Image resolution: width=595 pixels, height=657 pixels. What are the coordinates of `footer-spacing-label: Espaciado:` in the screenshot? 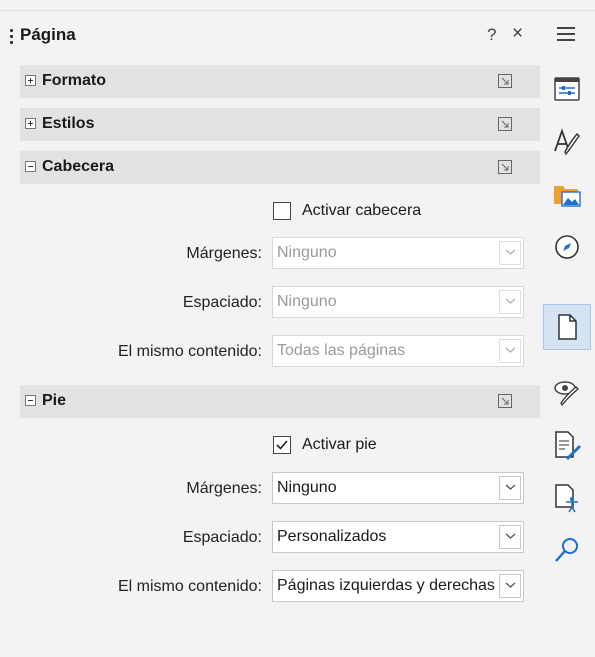 It's located at (222, 537).